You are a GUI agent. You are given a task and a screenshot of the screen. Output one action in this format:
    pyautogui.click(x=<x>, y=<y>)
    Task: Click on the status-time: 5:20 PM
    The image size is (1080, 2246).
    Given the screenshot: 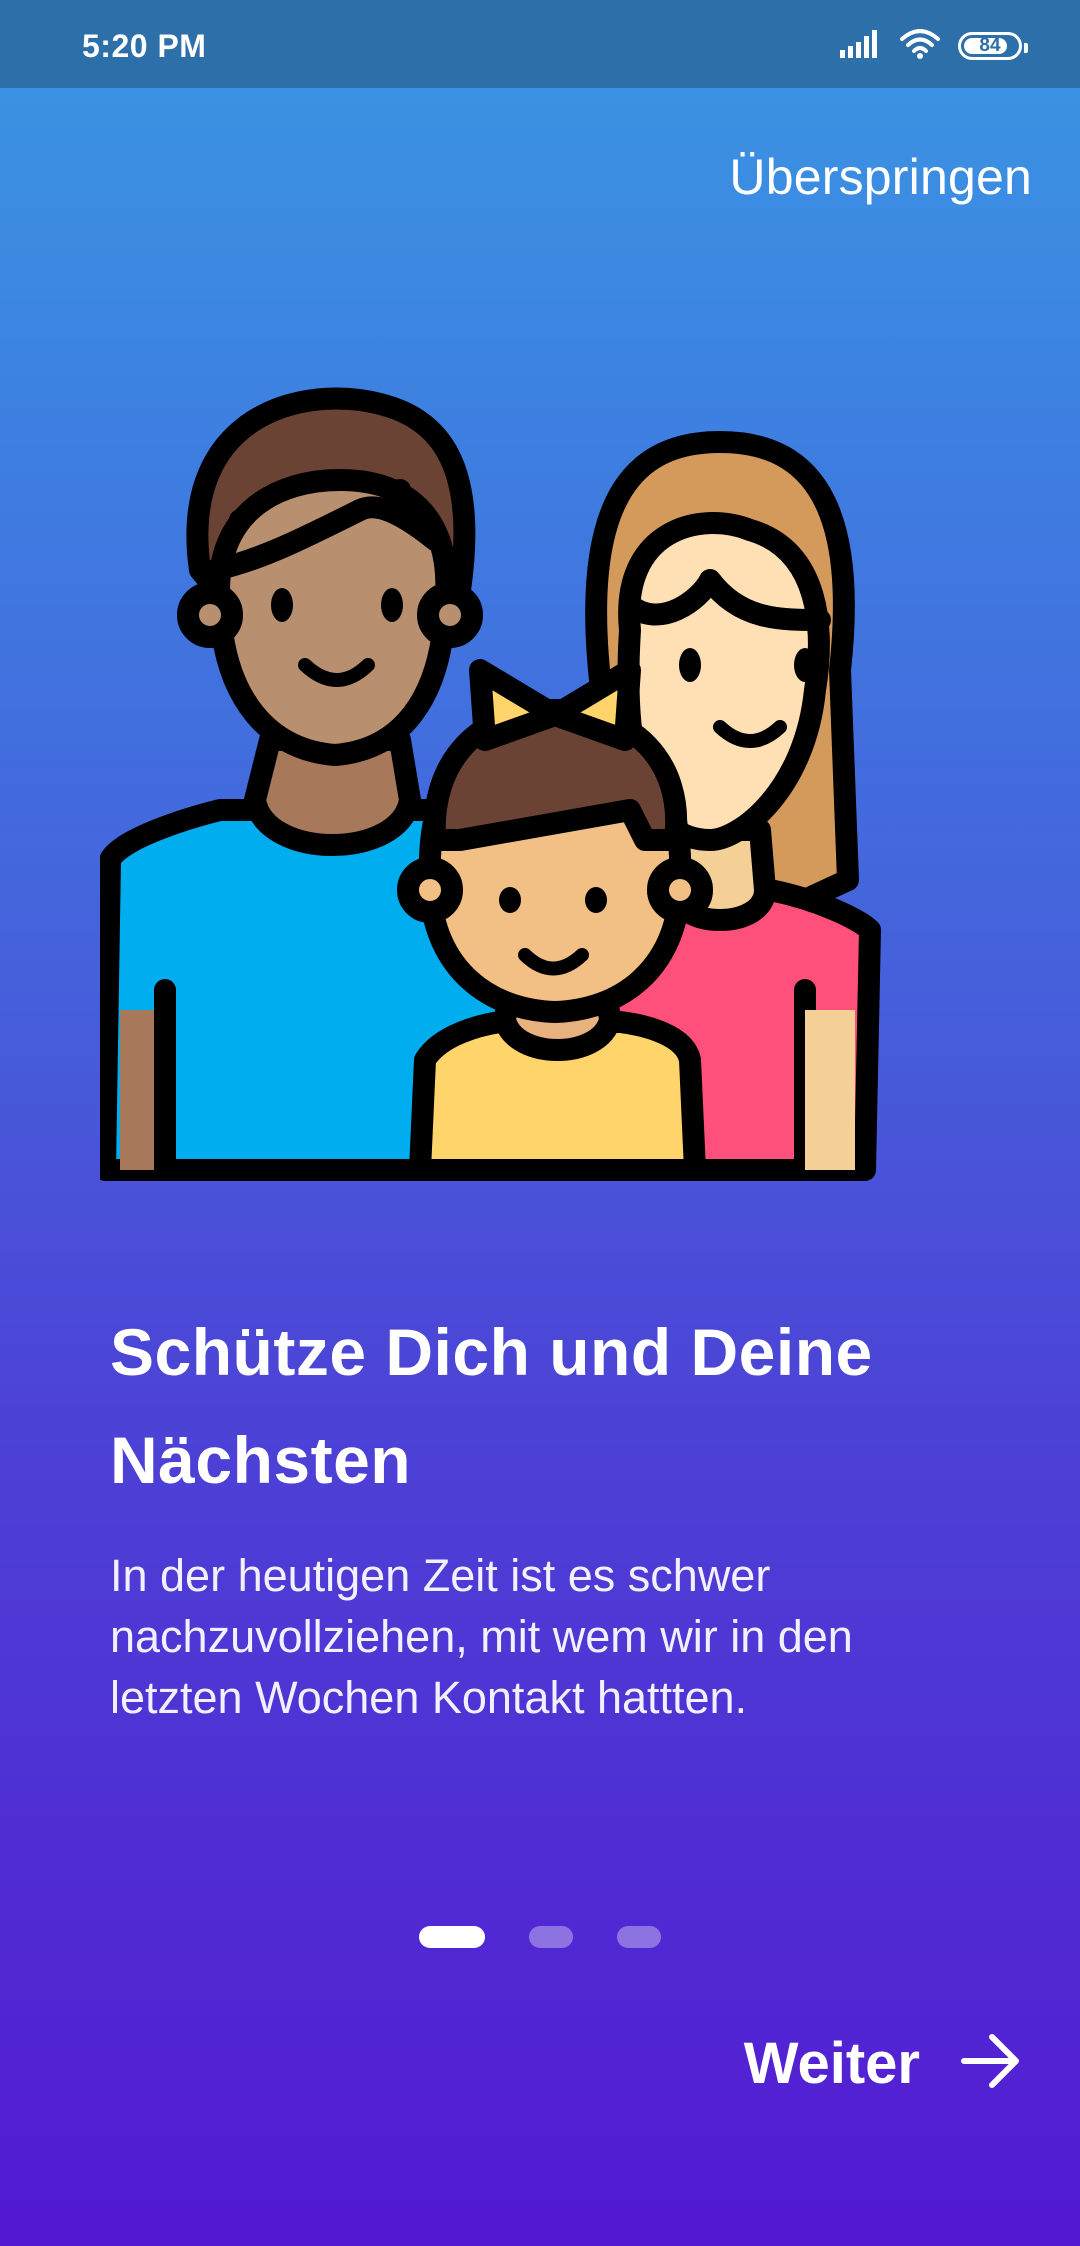 What is the action you would take?
    pyautogui.click(x=144, y=46)
    